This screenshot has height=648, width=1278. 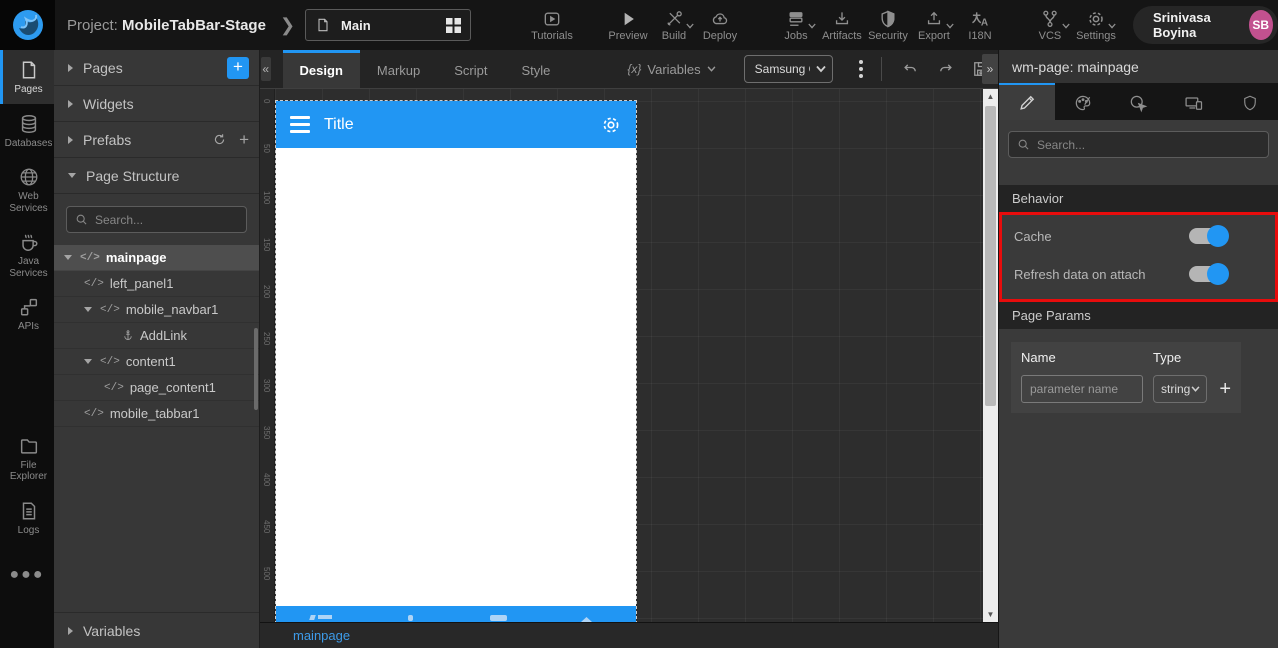 I want to click on parameter-type-select: string, so click(x=1180, y=389).